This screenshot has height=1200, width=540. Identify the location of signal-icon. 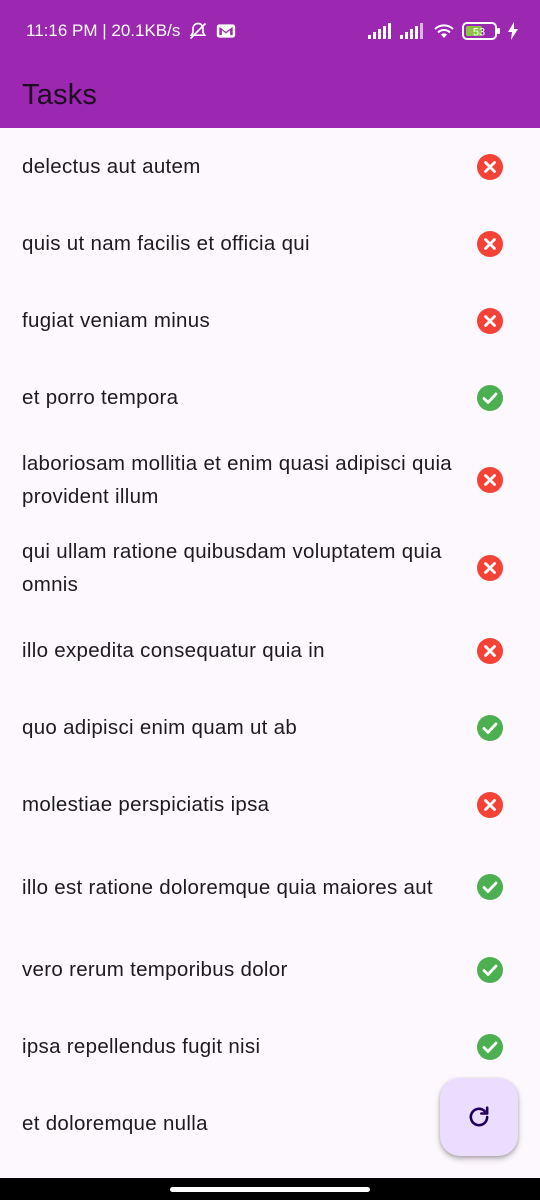
(381, 31).